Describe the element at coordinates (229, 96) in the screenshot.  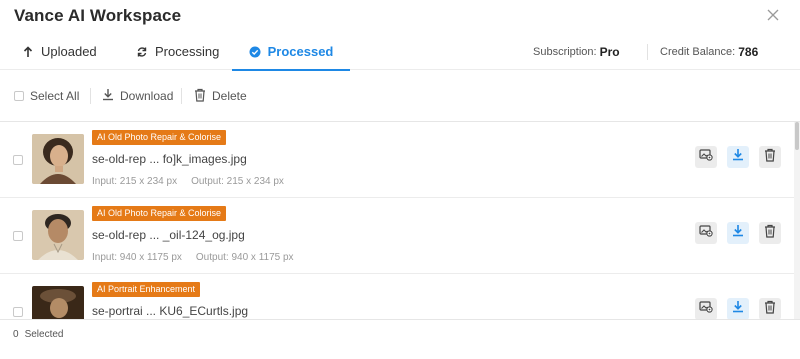
I see `delete-label: Delete` at that location.